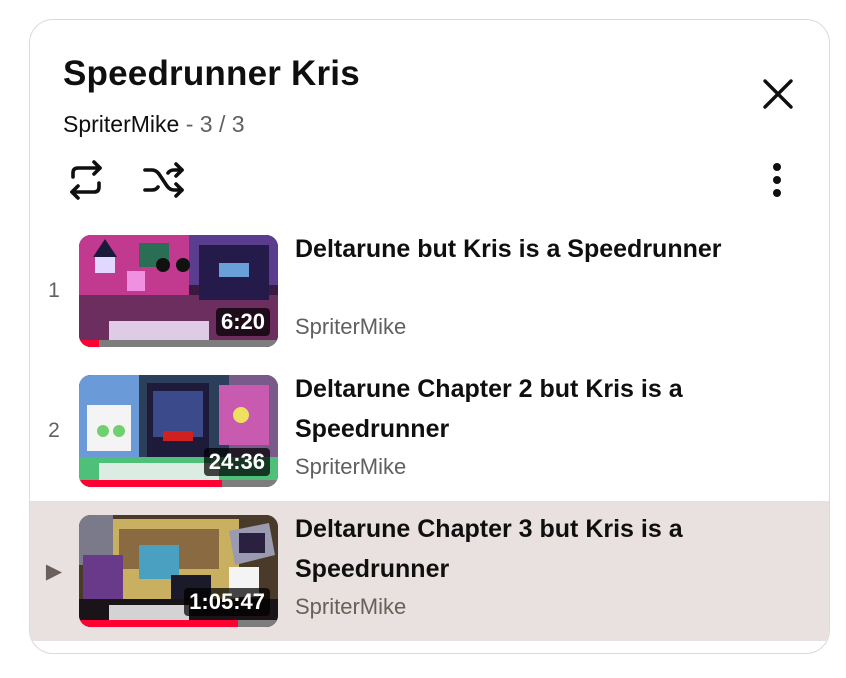 Image resolution: width=846 pixels, height=678 pixels. I want to click on item-index: 2, so click(54, 430).